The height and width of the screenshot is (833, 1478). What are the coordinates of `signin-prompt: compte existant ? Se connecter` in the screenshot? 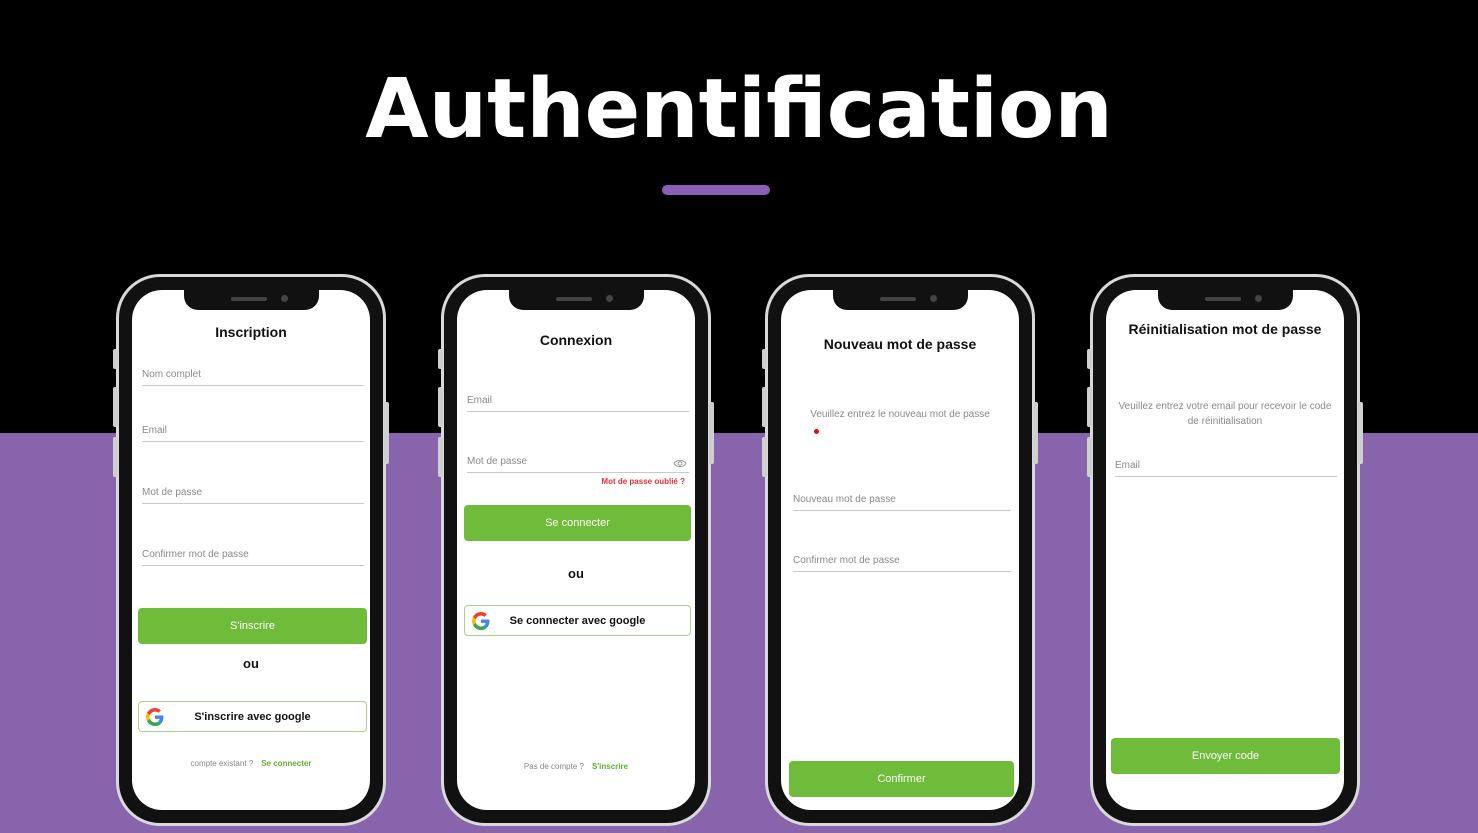 It's located at (251, 763).